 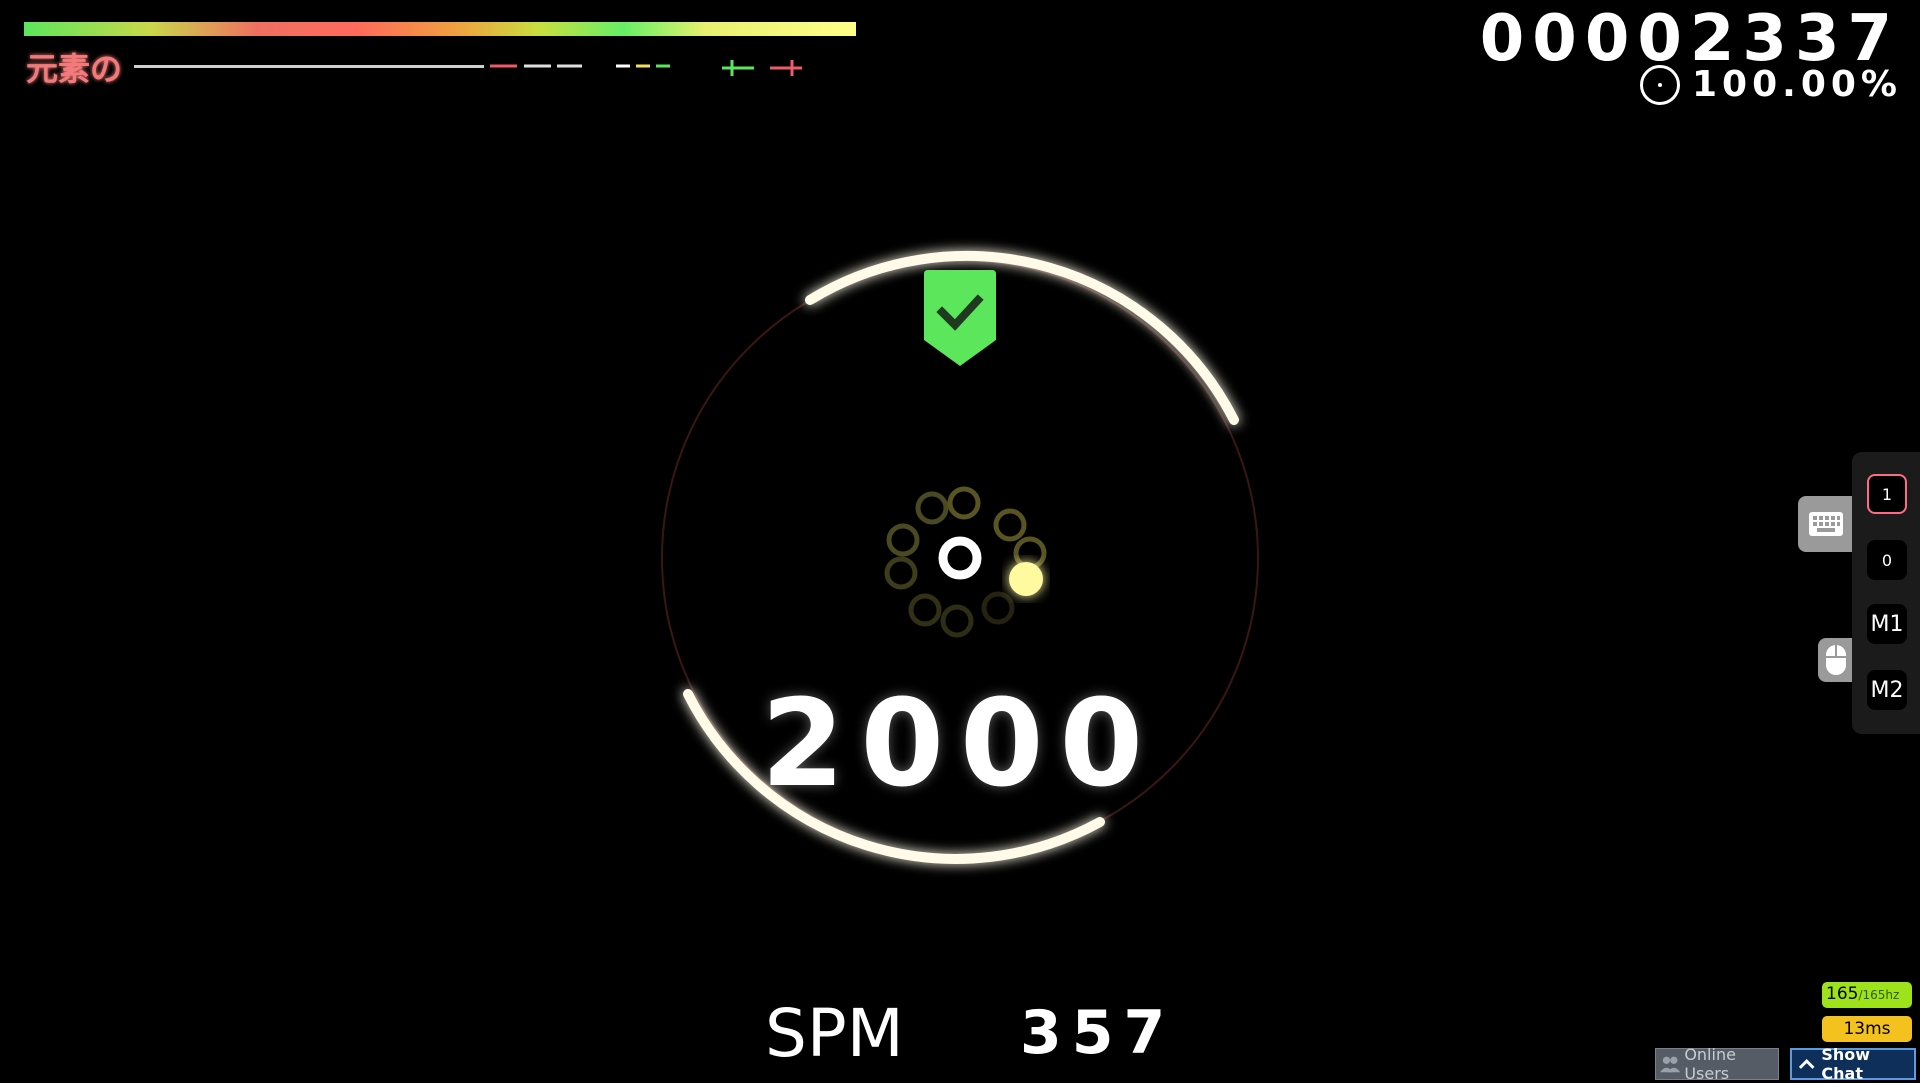 I want to click on key-m2: M2, so click(x=1887, y=690).